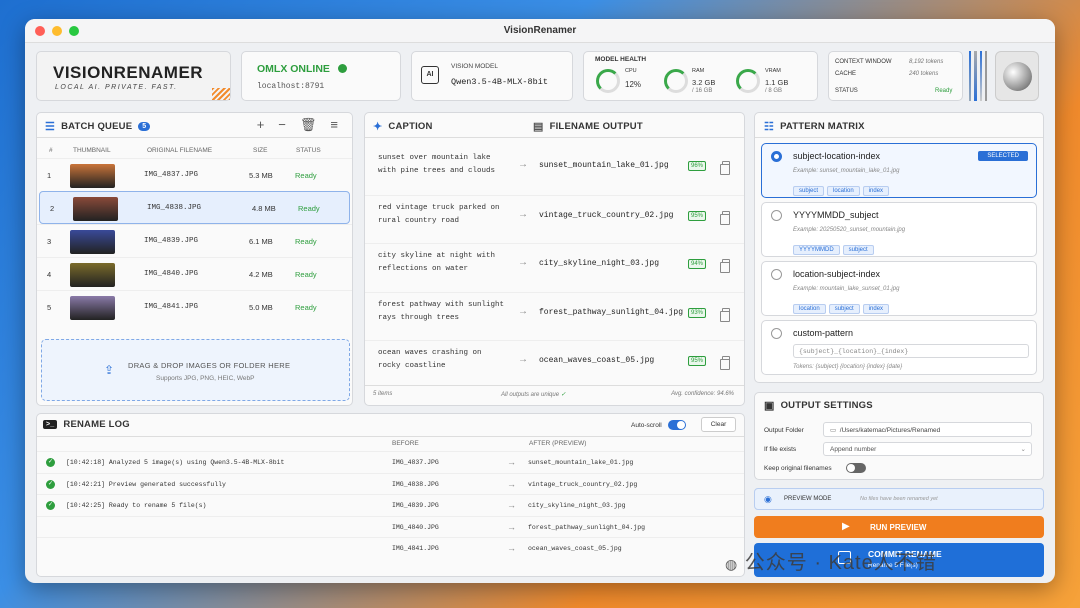 The width and height of the screenshot is (1080, 608). Describe the element at coordinates (646, 425) in the screenshot. I see `autoscroll-label: Auto-scroll` at that location.